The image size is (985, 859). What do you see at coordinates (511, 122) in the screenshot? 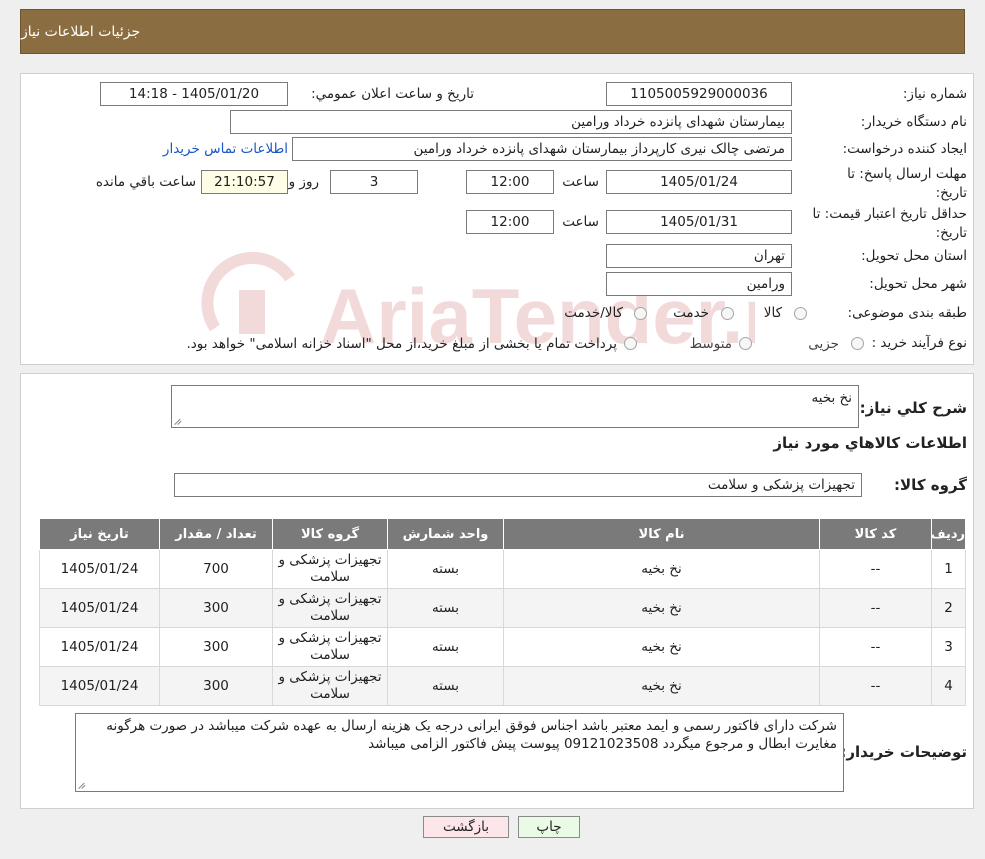
I see `buyer-org-field: بیمارستان شهدای پانزده خرداد ورامین` at bounding box center [511, 122].